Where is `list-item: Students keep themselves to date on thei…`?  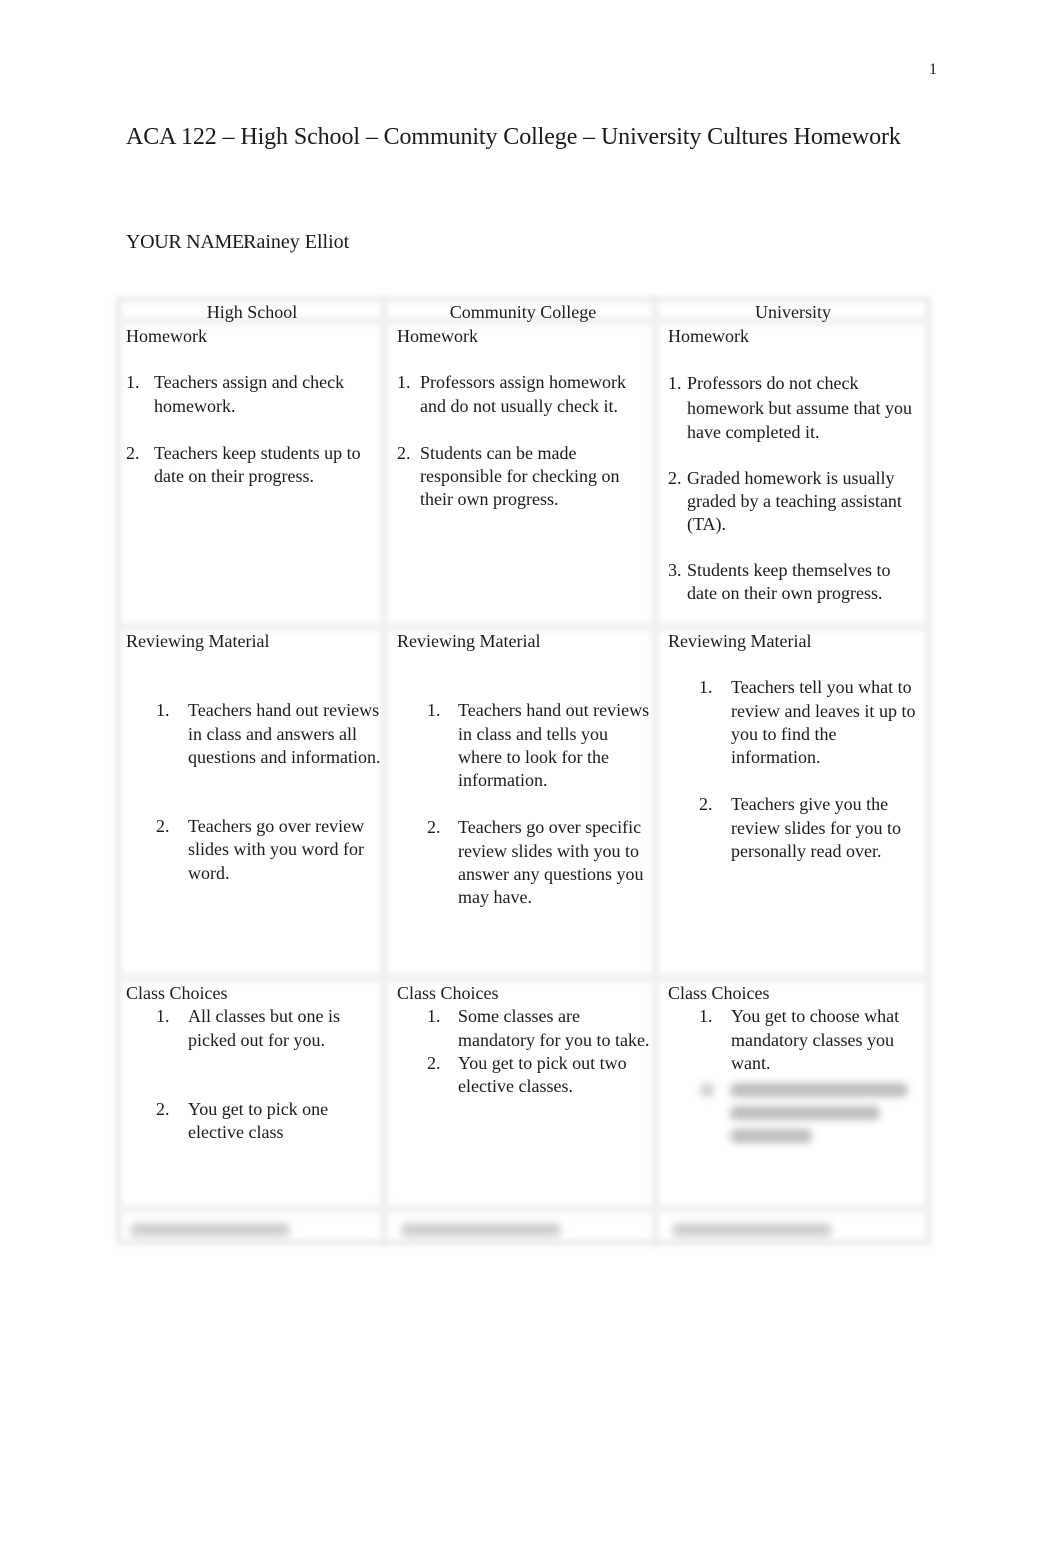 list-item: Students keep themselves to date on thei… is located at coordinates (789, 581).